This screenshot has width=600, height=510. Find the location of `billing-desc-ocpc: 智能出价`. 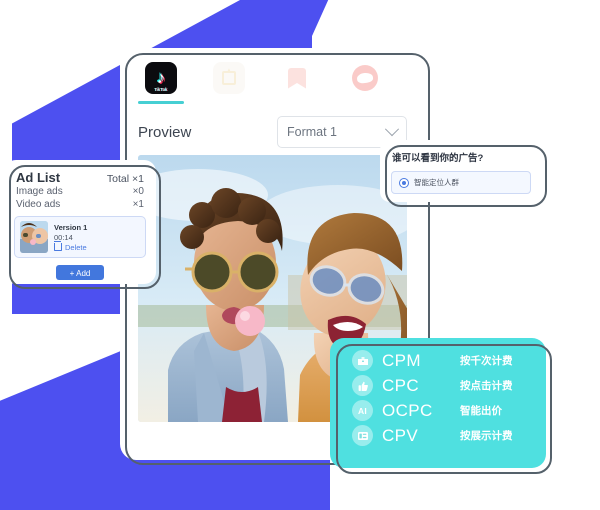

billing-desc-ocpc: 智能出价 is located at coordinates (481, 411).